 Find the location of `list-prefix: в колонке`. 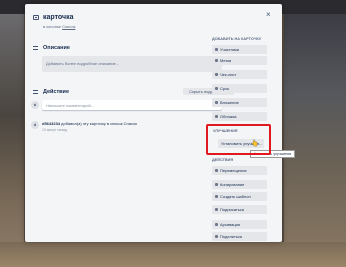

list-prefix: в колонке is located at coordinates (52, 26).